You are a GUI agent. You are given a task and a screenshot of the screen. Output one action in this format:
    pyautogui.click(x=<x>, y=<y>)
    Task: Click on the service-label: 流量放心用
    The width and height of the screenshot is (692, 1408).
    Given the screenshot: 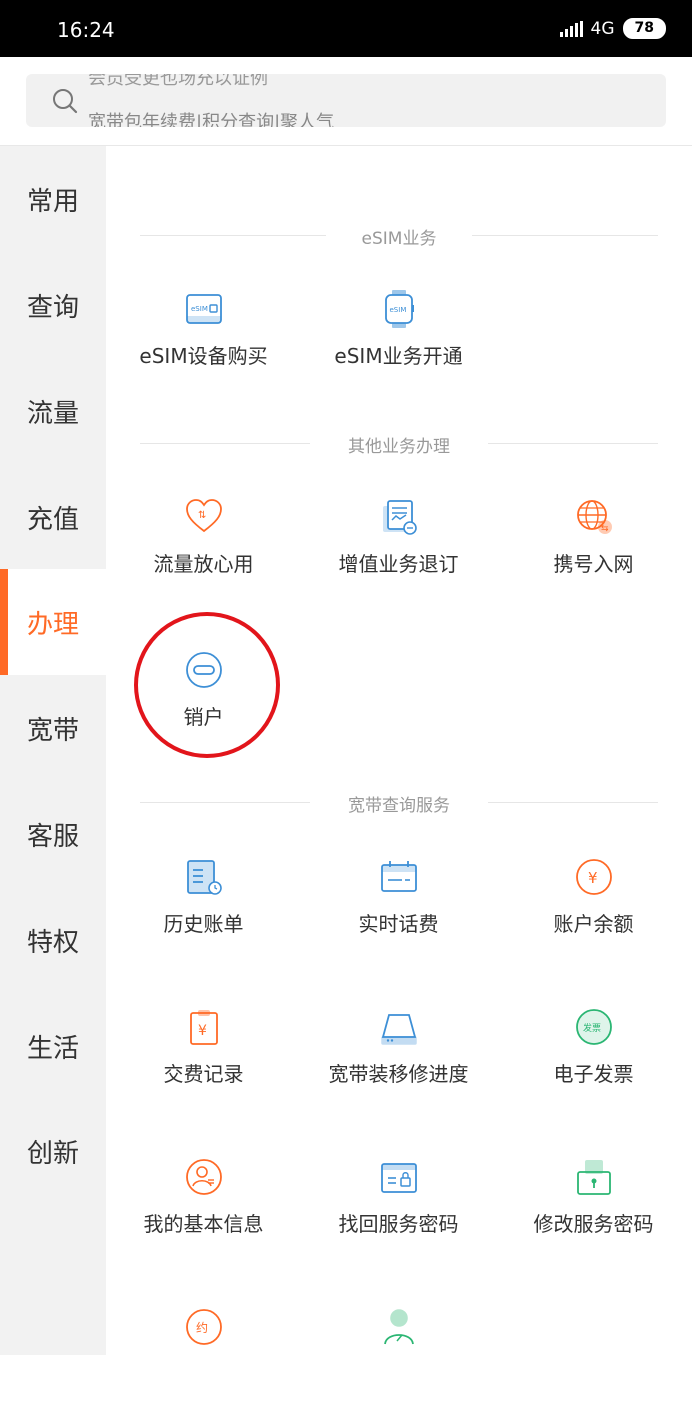 What is the action you would take?
    pyautogui.click(x=203, y=564)
    